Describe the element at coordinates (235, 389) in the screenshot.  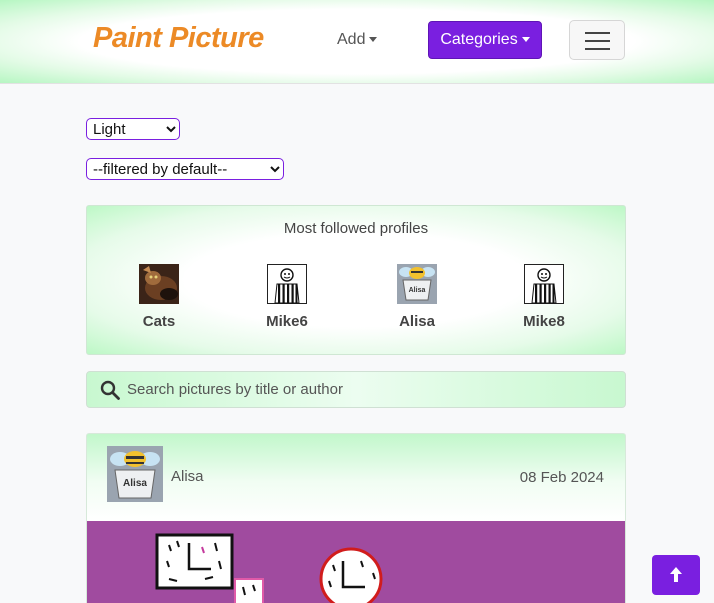
I see `search-input: Search pictures by title or author` at that location.